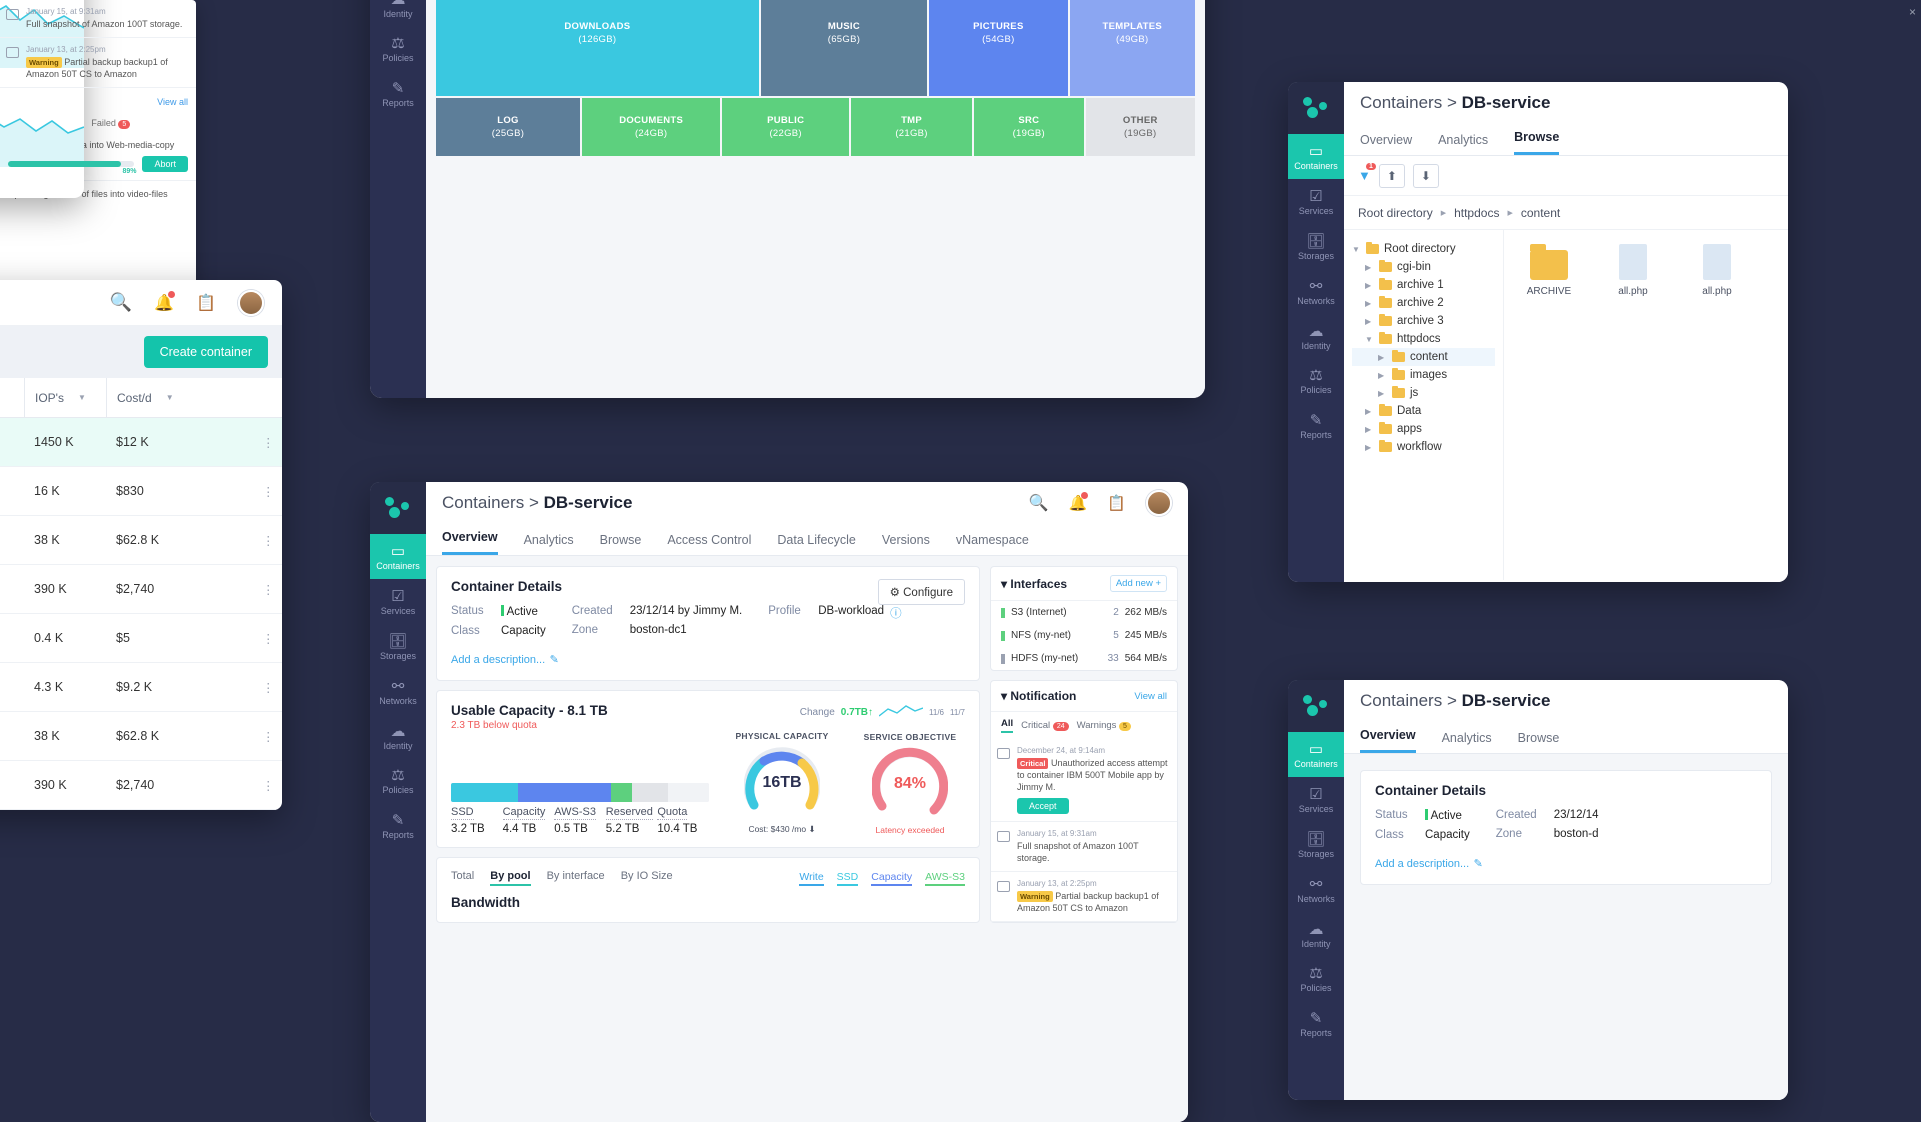 Image resolution: width=1921 pixels, height=1122 pixels. What do you see at coordinates (1633, 270) in the screenshot?
I see `file-item: all.php` at bounding box center [1633, 270].